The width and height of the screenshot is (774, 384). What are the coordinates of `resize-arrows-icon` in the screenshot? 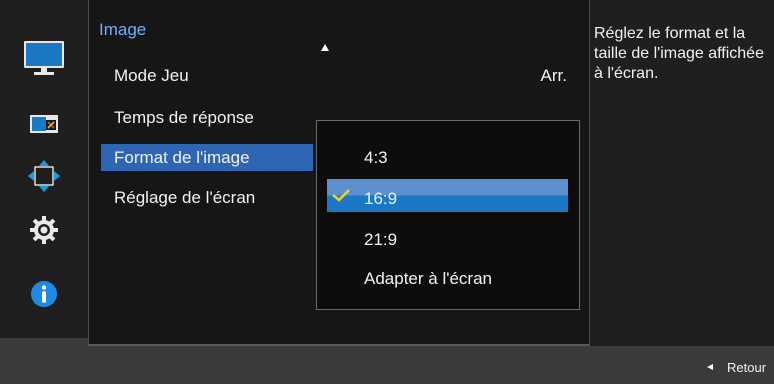 It's located at (44, 176).